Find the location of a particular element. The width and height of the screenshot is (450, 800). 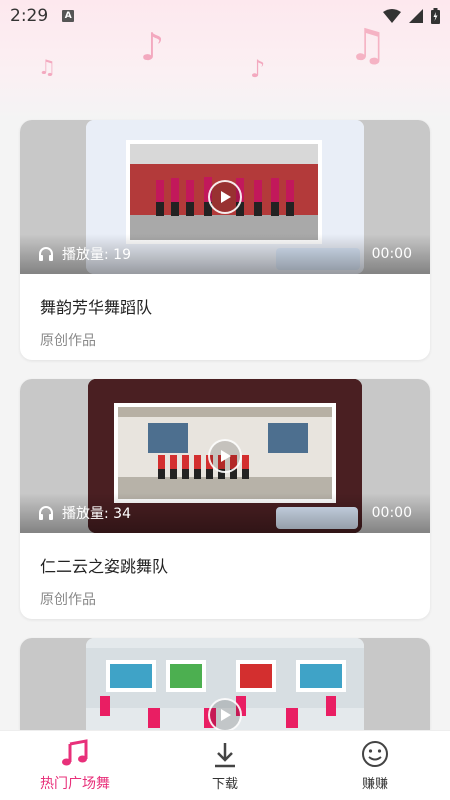

download-icon is located at coordinates (225, 755).